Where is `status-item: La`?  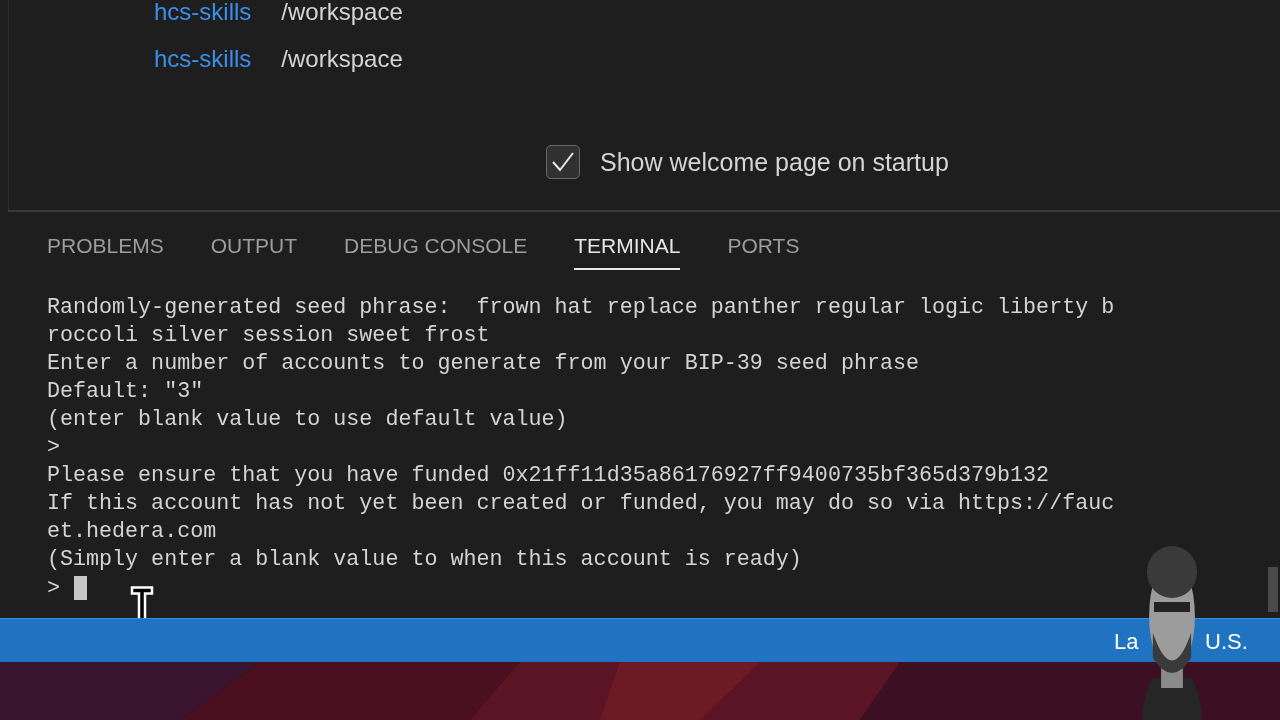 status-item: La is located at coordinates (1126, 642).